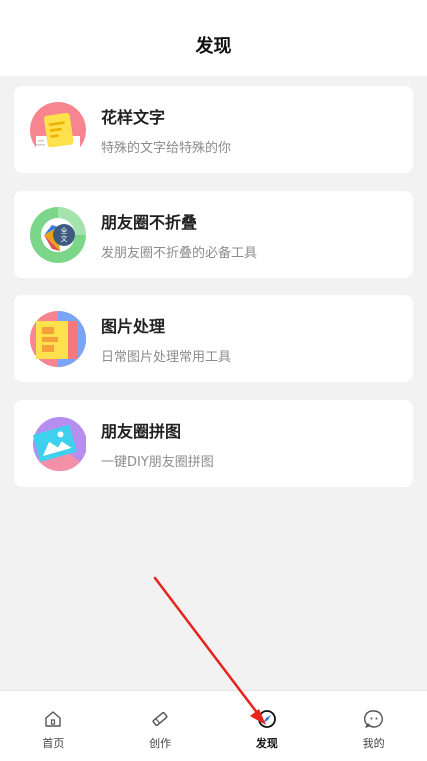  What do you see at coordinates (133, 117) in the screenshot?
I see `card-title: 花样文字` at bounding box center [133, 117].